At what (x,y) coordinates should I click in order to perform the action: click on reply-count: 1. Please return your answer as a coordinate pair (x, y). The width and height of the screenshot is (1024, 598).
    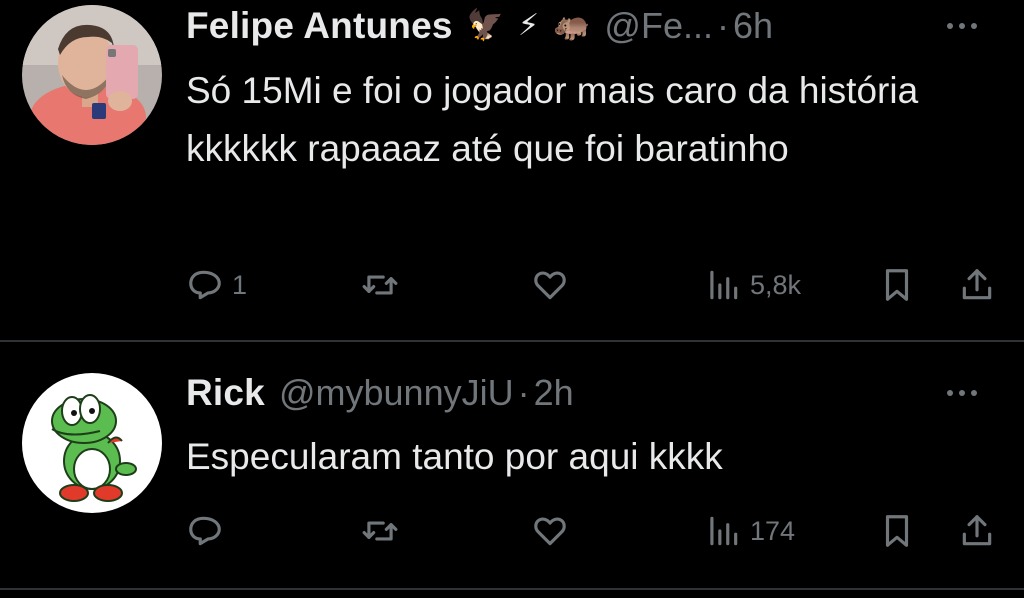
    Looking at the image, I should click on (240, 284).